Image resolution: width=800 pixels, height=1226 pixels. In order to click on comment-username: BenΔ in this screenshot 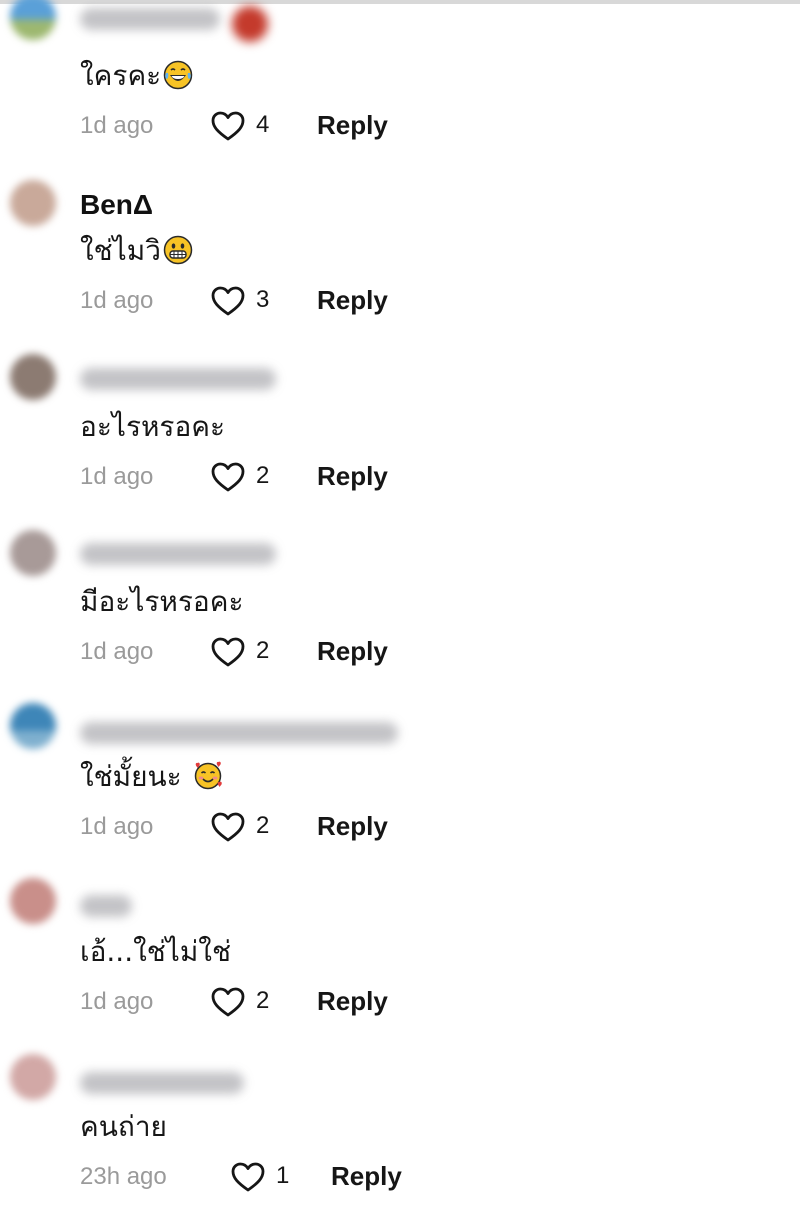, I will do `click(116, 205)`.